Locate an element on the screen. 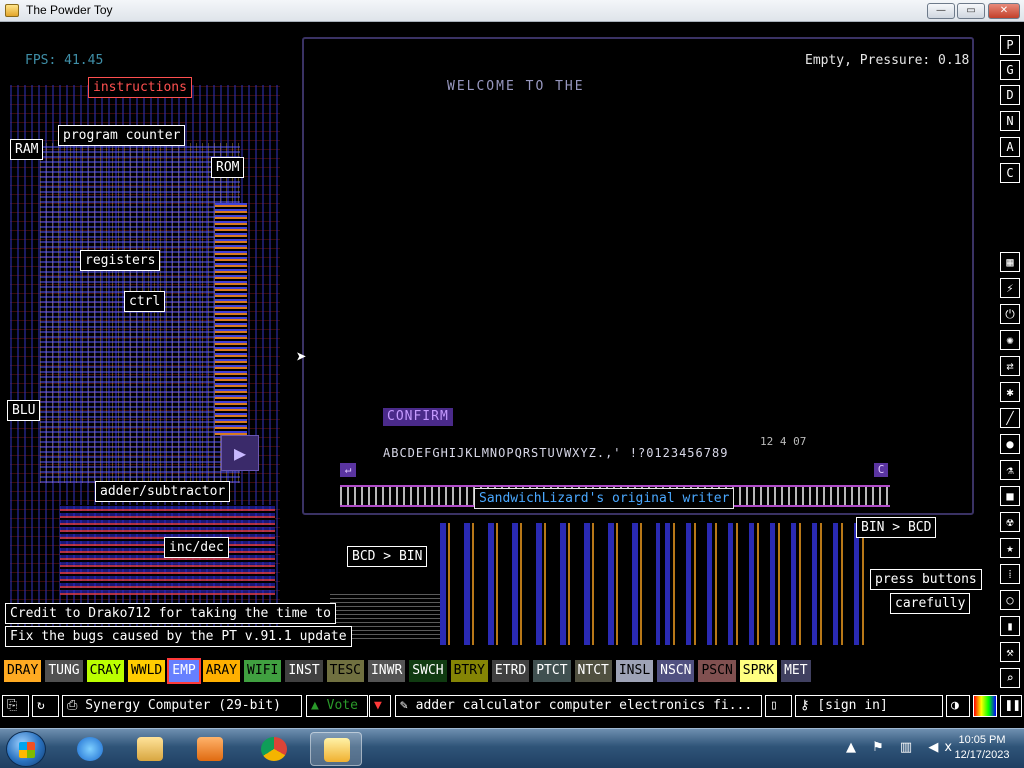 Image resolution: width=1024 pixels, height=768 pixels. label-ctrl: ctrl is located at coordinates (145, 301).